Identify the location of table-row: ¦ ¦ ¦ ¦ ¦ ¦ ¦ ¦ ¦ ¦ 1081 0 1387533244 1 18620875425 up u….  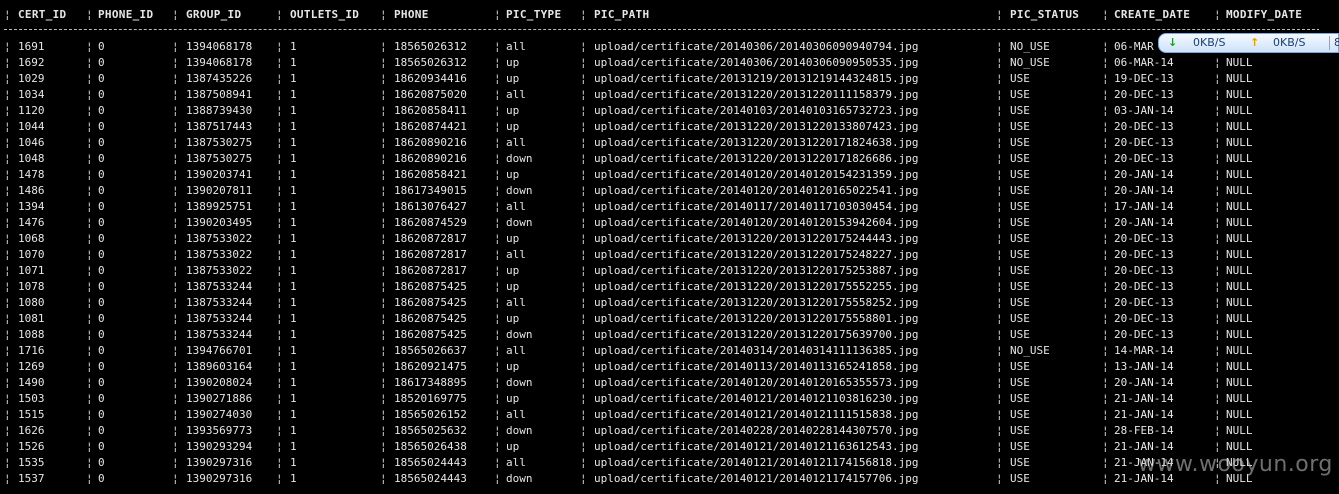
(669, 319).